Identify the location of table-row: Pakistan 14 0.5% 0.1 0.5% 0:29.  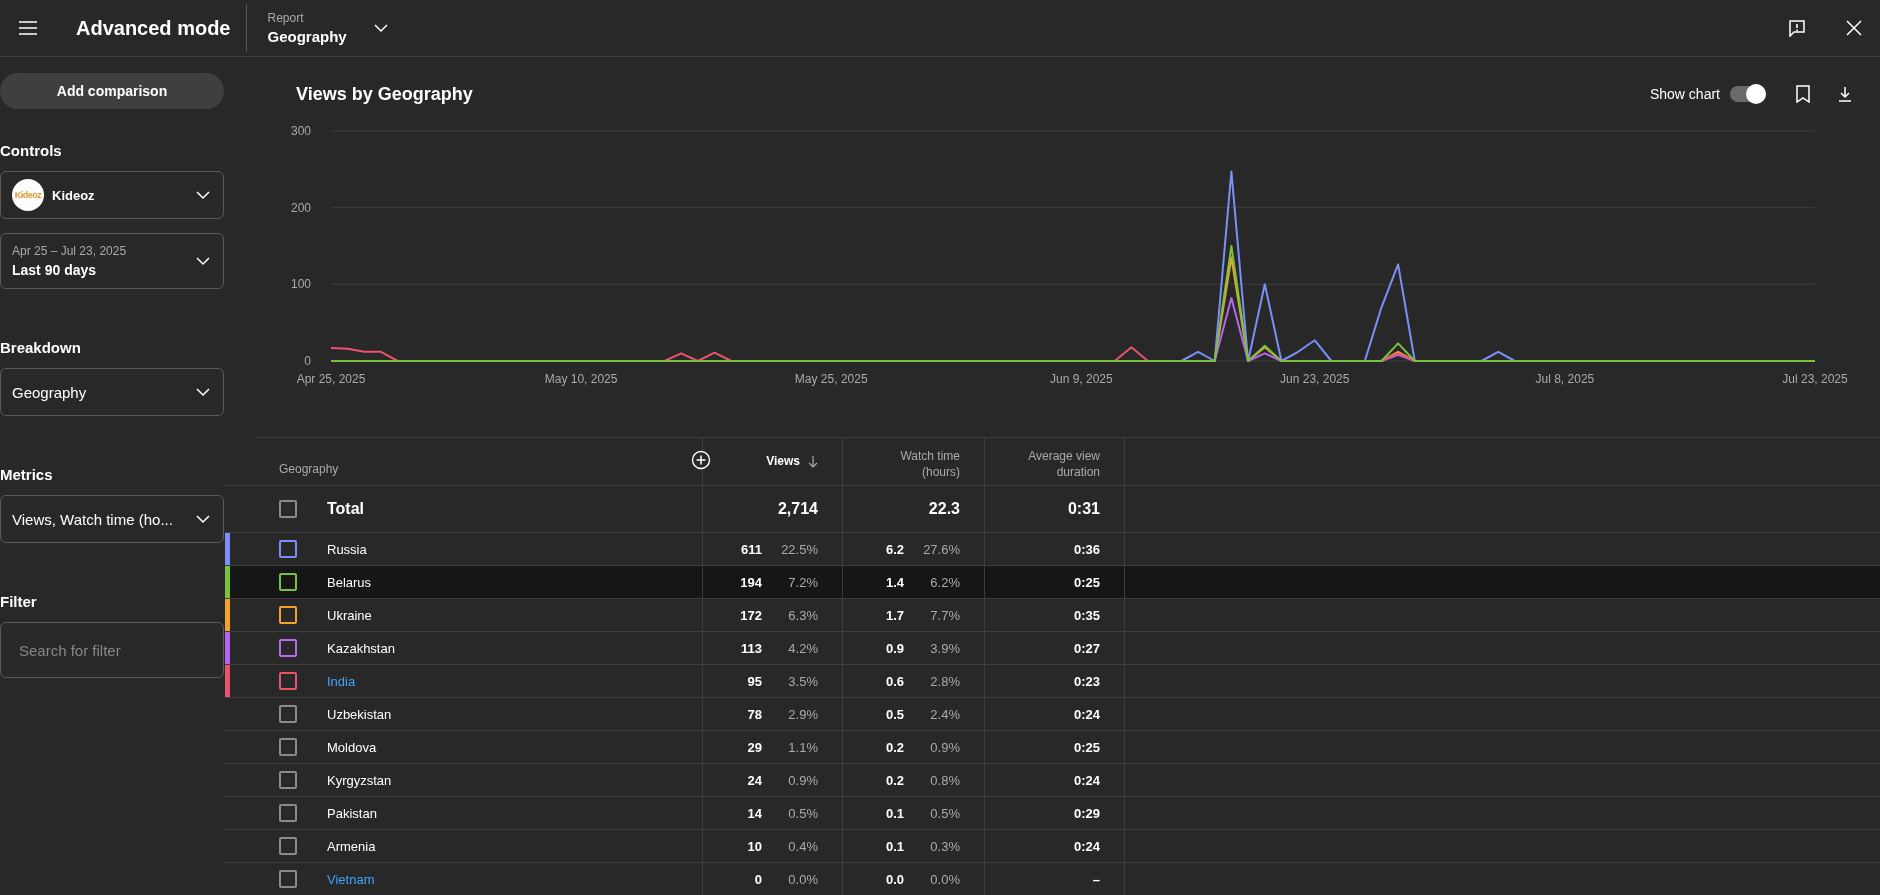
(1052, 813).